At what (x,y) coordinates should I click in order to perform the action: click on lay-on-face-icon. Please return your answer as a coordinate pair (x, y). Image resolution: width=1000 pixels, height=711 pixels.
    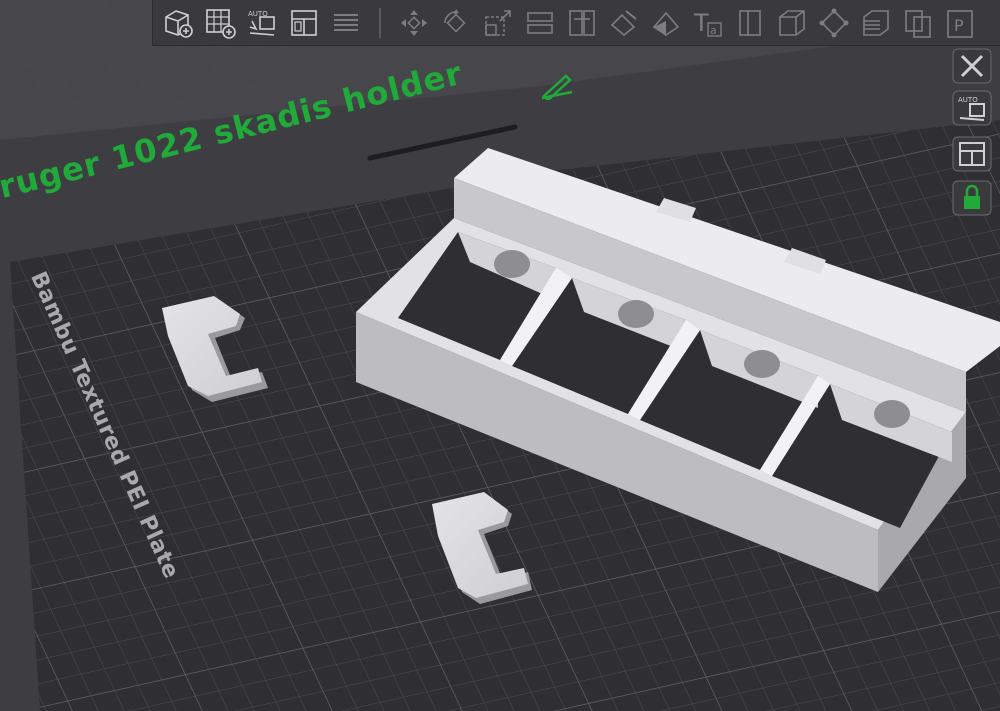
    Looking at the image, I should click on (540, 22).